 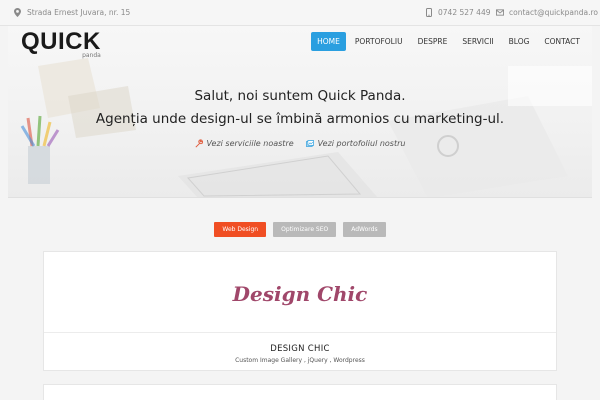 I want to click on filter-web-design: Web Design, so click(x=240, y=229).